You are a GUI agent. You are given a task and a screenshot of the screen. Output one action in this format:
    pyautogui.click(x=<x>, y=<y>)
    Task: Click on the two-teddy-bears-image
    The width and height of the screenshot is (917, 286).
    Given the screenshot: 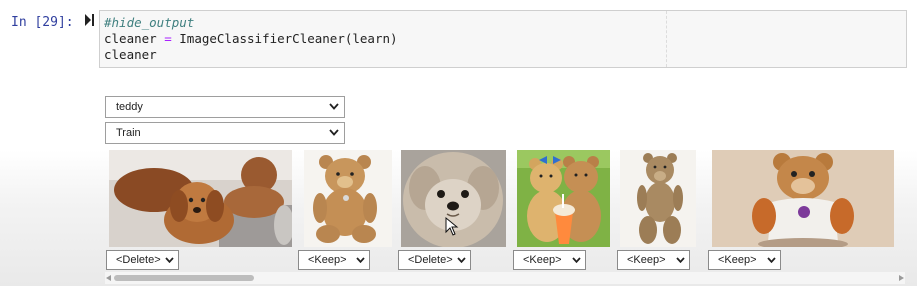 What is the action you would take?
    pyautogui.click(x=563, y=198)
    